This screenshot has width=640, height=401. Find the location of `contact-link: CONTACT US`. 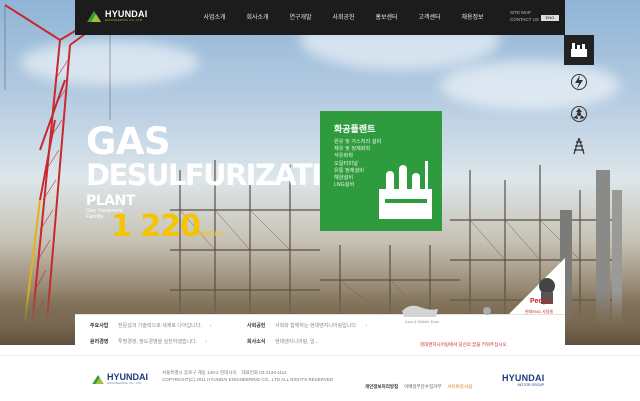

contact-link: CONTACT US is located at coordinates (524, 19).